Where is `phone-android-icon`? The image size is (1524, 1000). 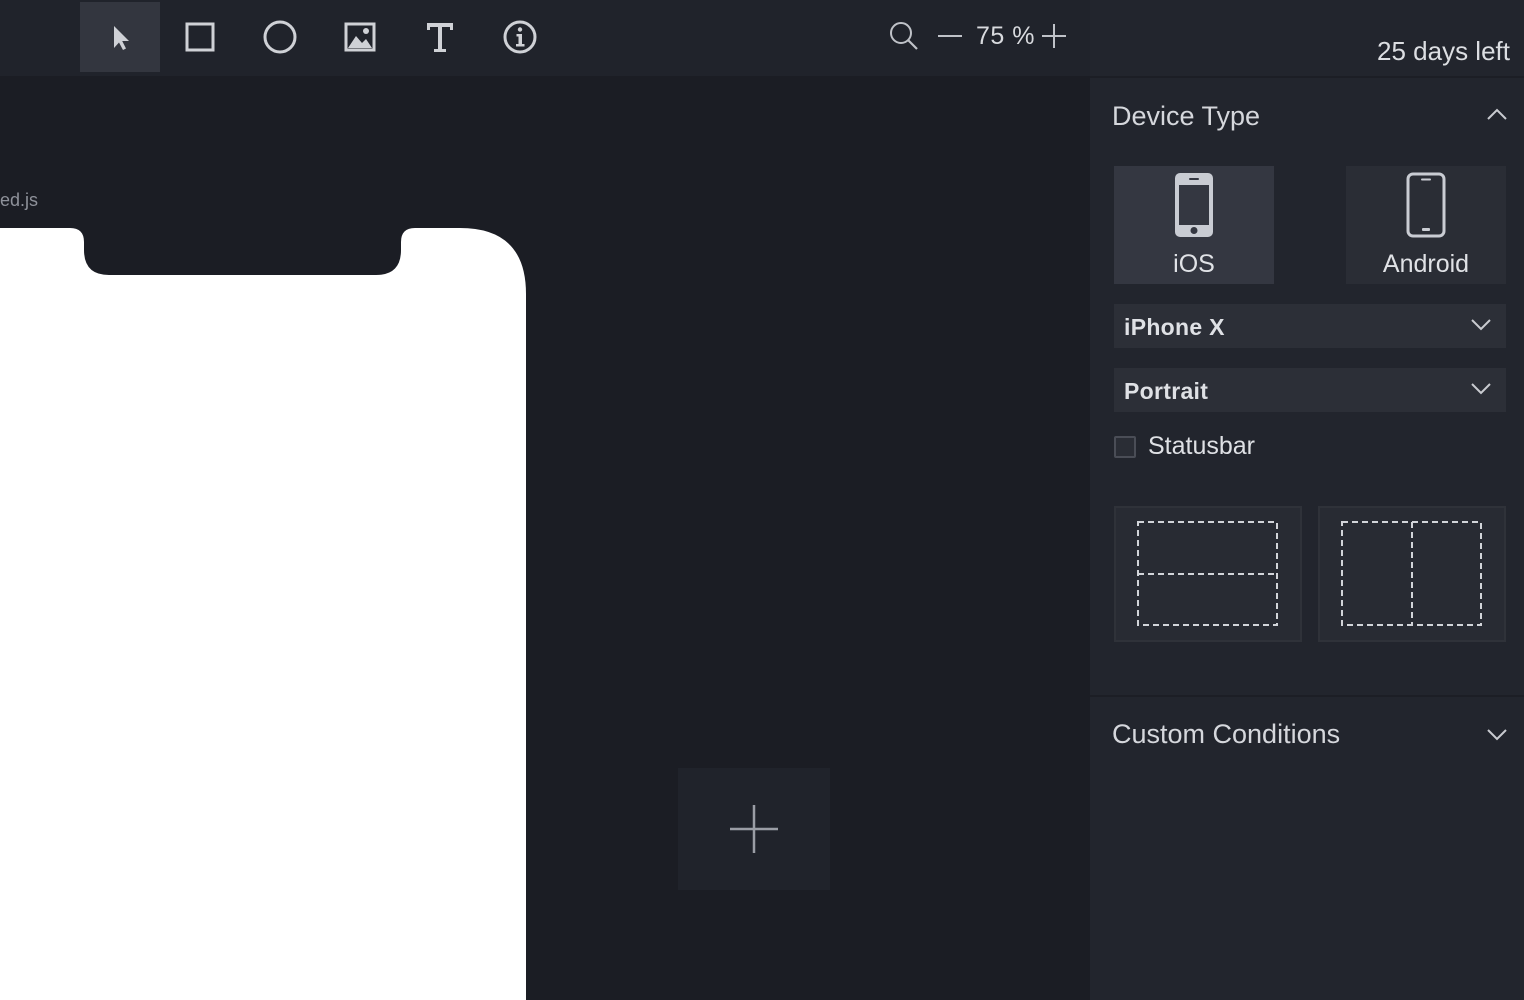 phone-android-icon is located at coordinates (1426, 205).